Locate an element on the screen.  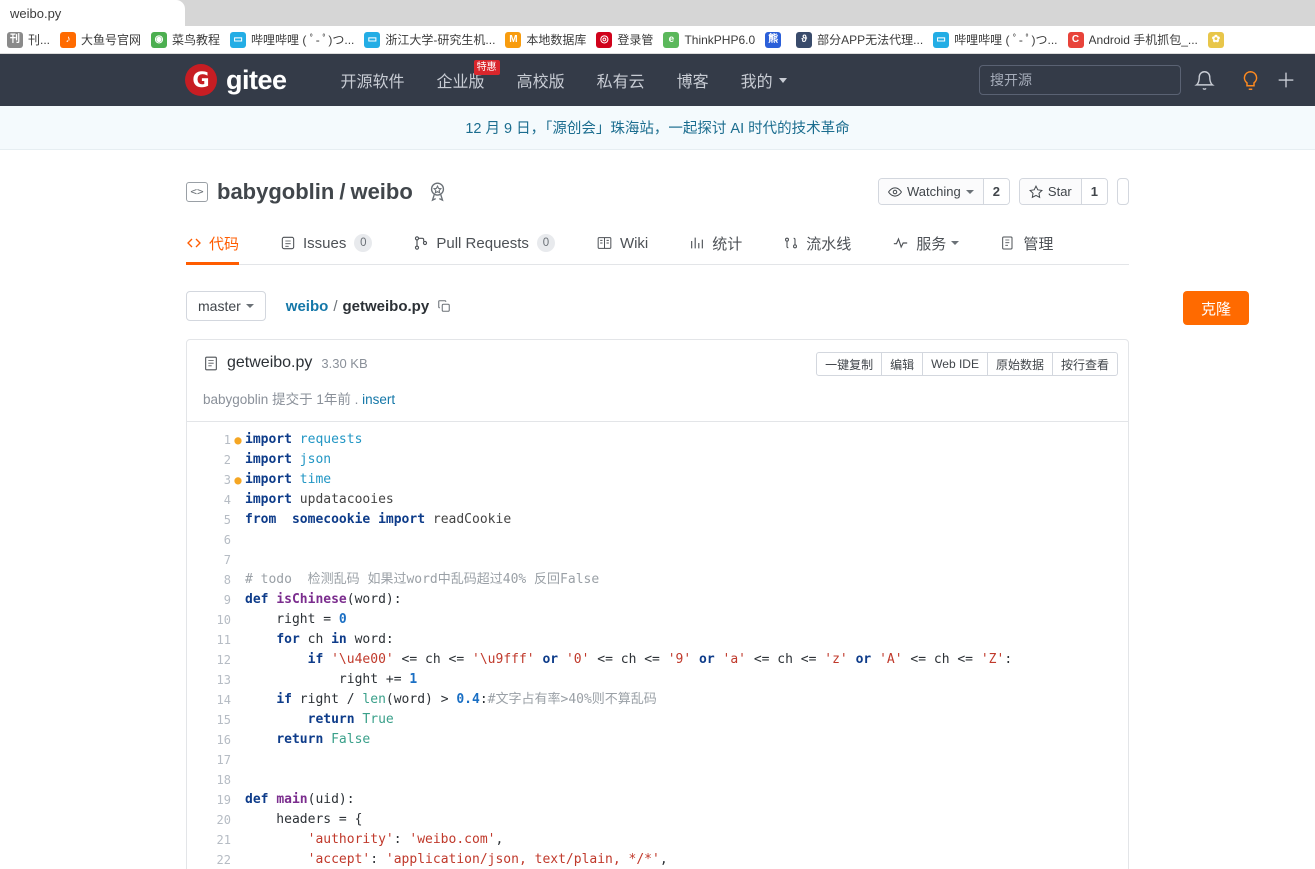
line-number: 11 is located at coordinates (209, 640).